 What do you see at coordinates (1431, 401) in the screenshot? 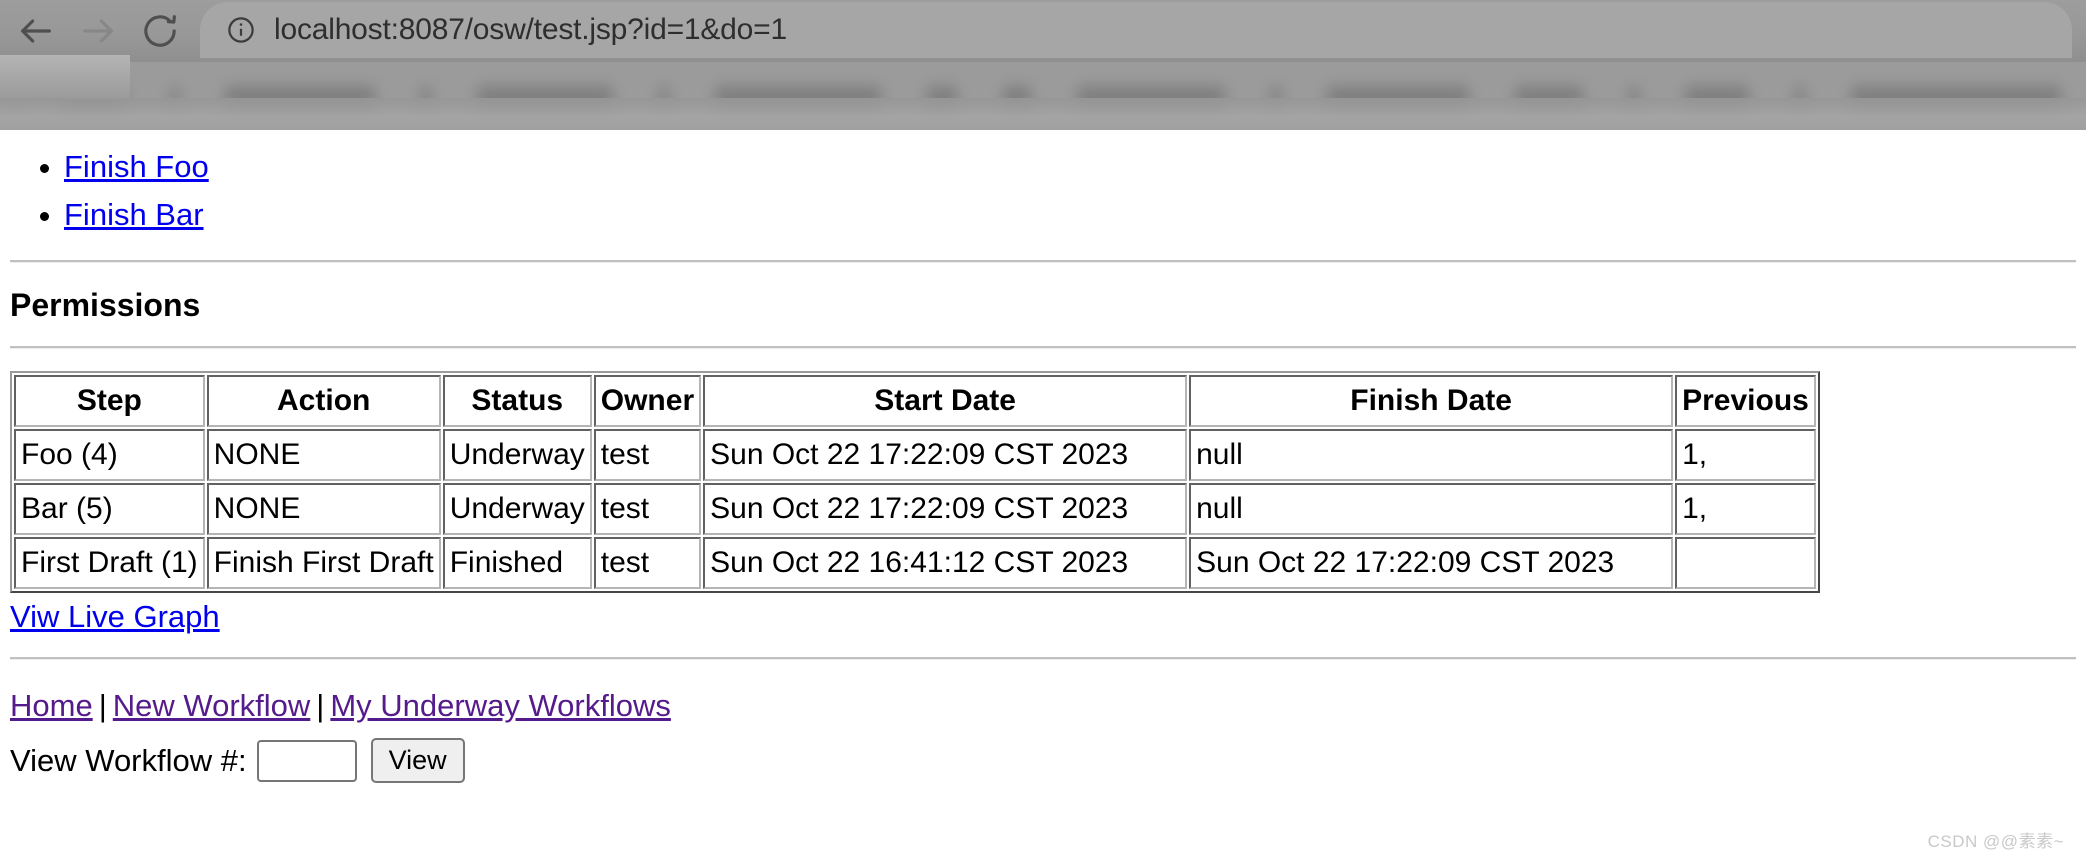
I see `col-header-finish-date: Finish Date` at bounding box center [1431, 401].